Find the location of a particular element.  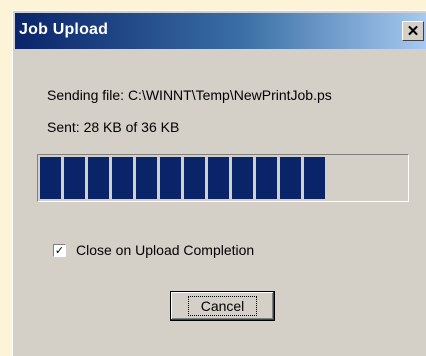

progress-track is located at coordinates (223, 178).